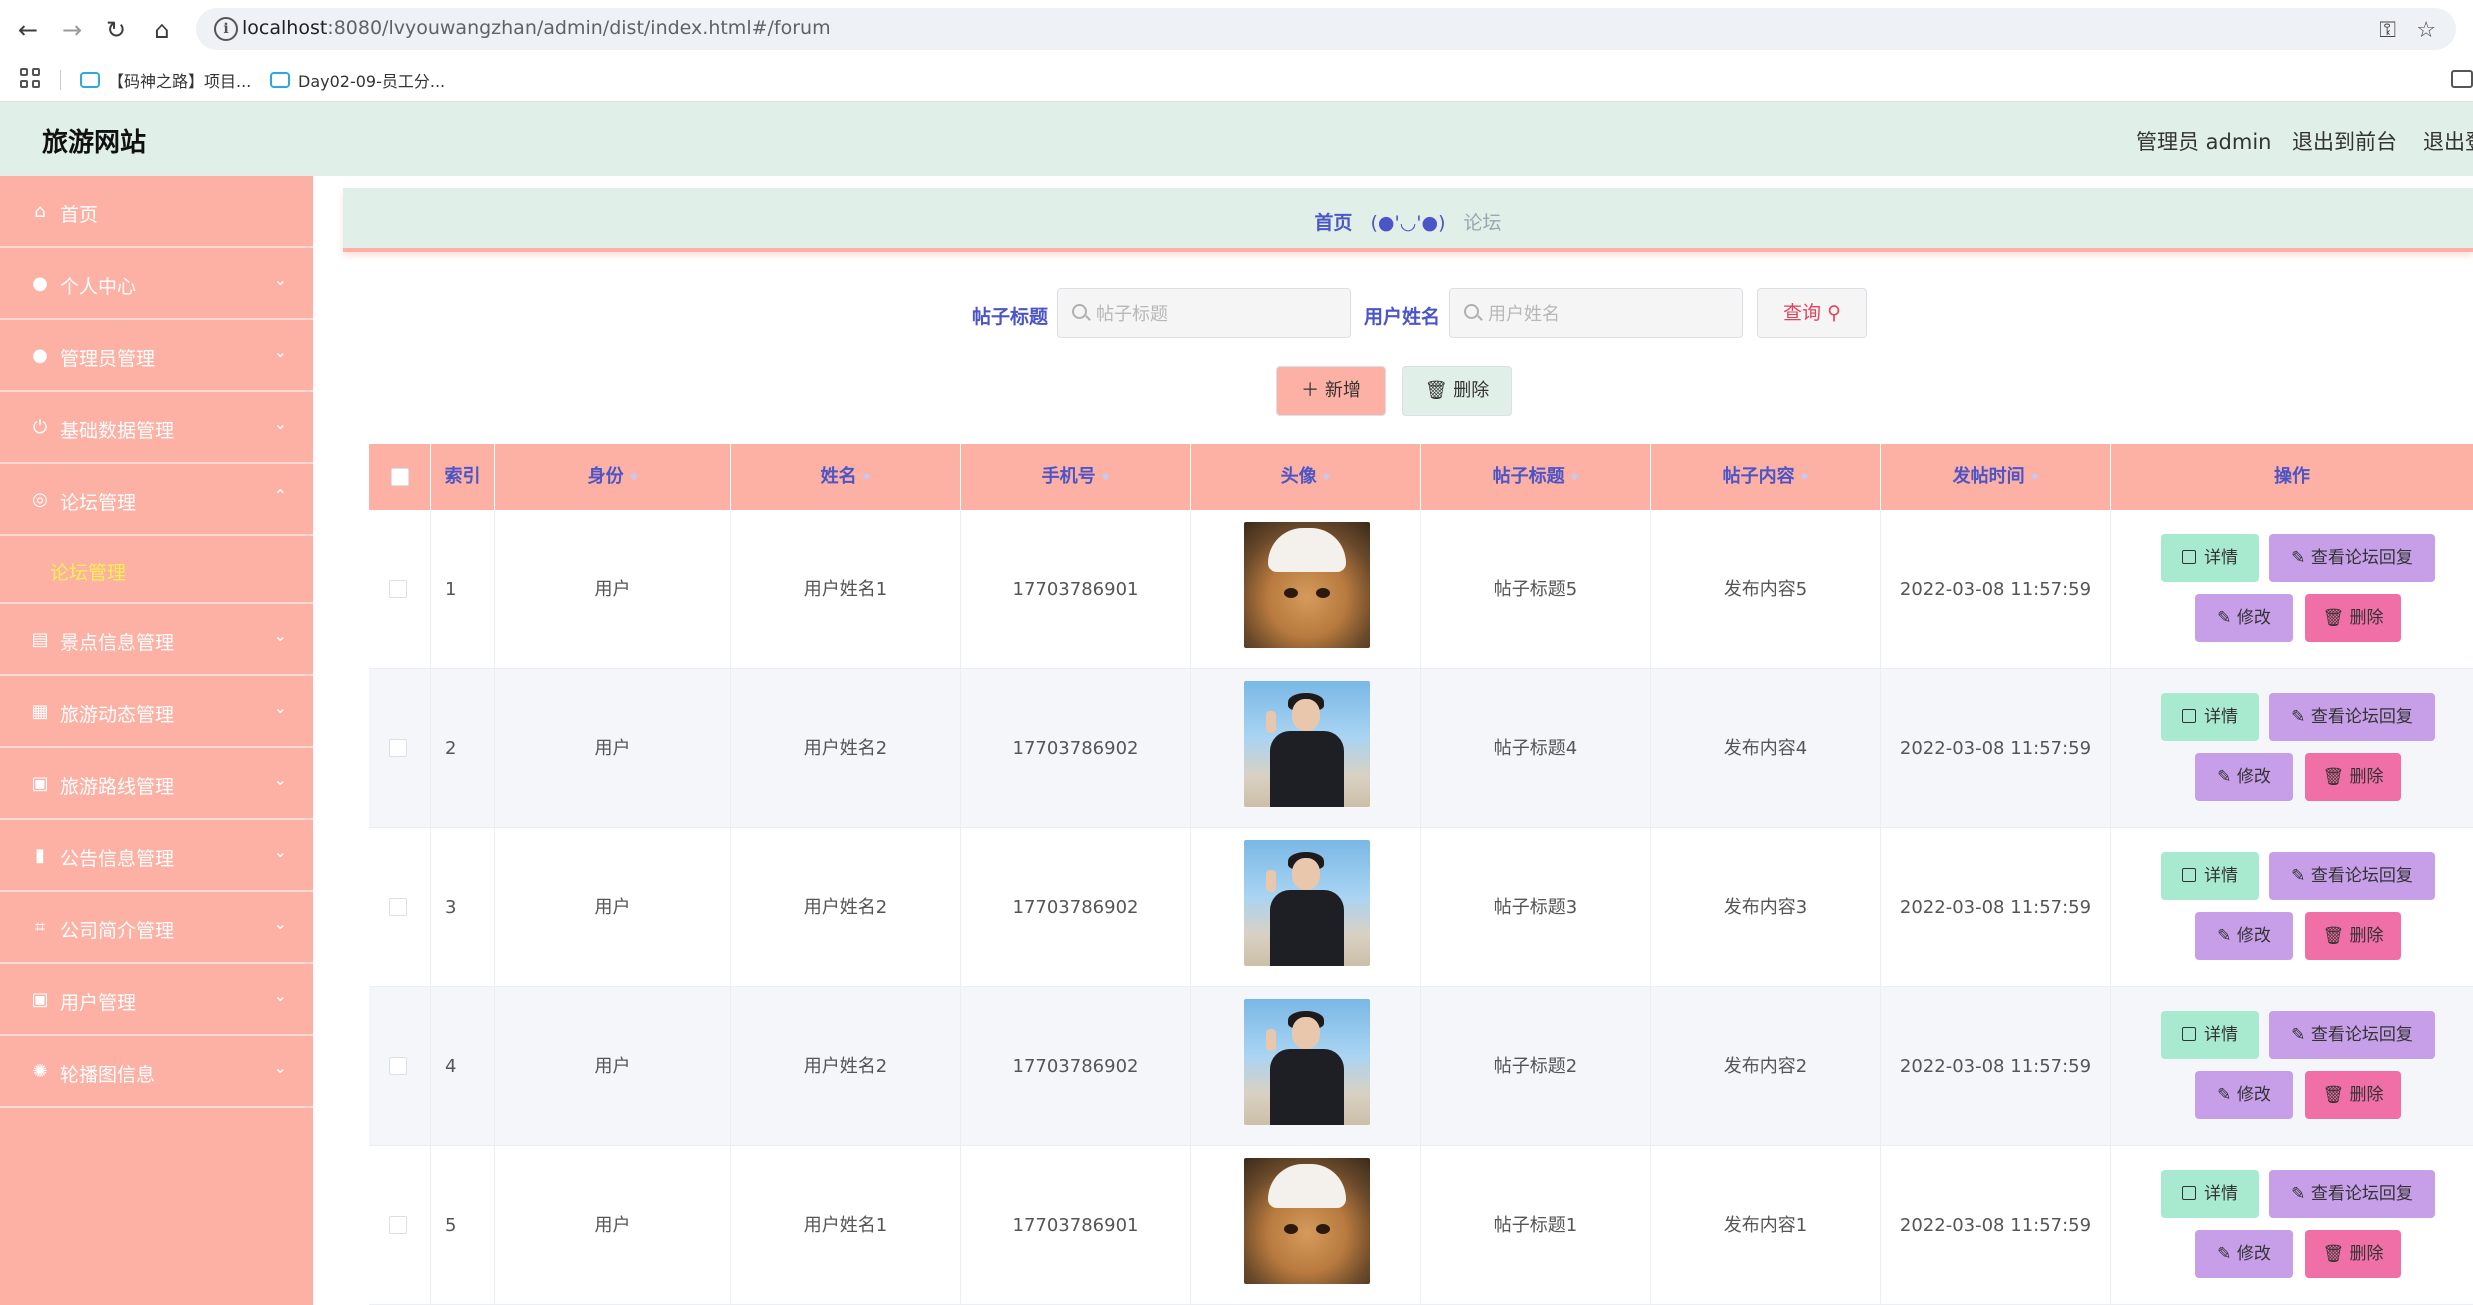 This screenshot has width=2473, height=1305. I want to click on post-time-cell: 2022-03-08 11:57:59, so click(1996, 1066).